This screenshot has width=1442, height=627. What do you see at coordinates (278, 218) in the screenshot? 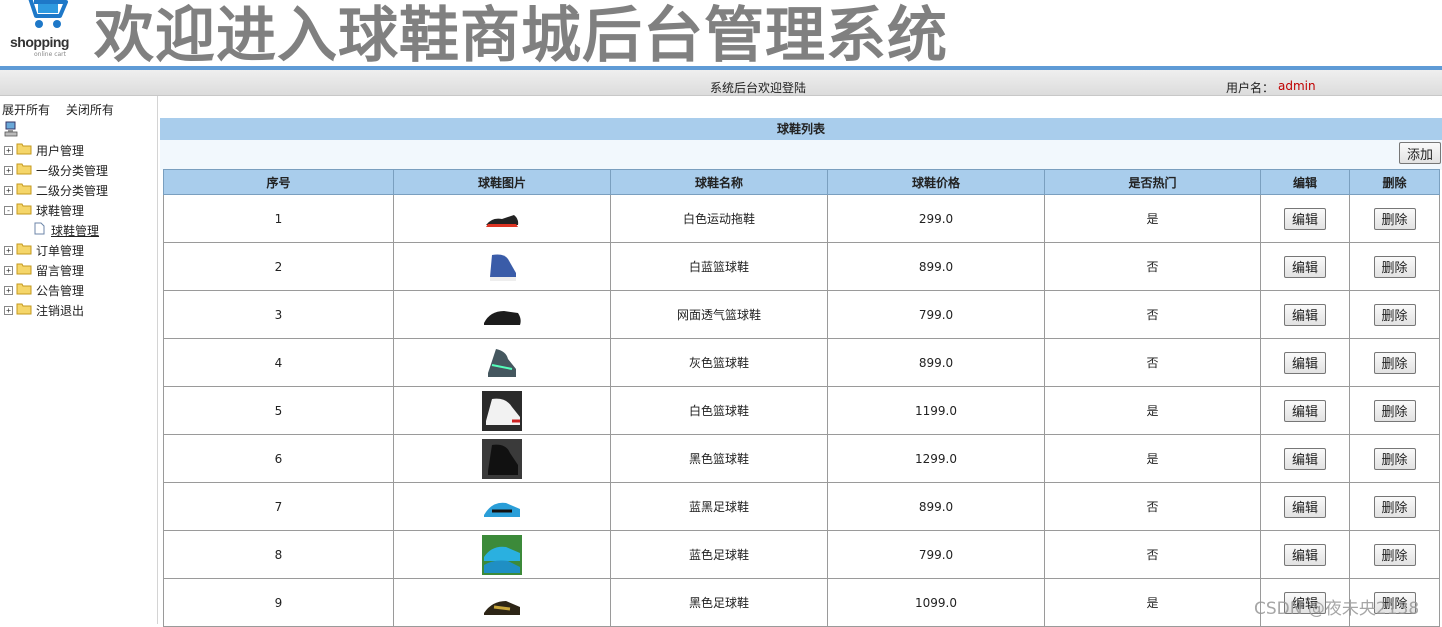
I see `cell-id: 1` at bounding box center [278, 218].